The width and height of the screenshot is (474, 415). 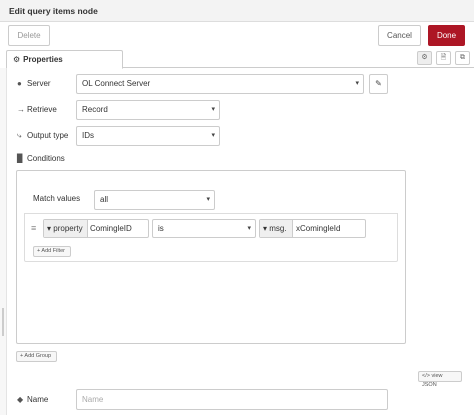 What do you see at coordinates (57, 198) in the screenshot?
I see `match-values-label: Match values` at bounding box center [57, 198].